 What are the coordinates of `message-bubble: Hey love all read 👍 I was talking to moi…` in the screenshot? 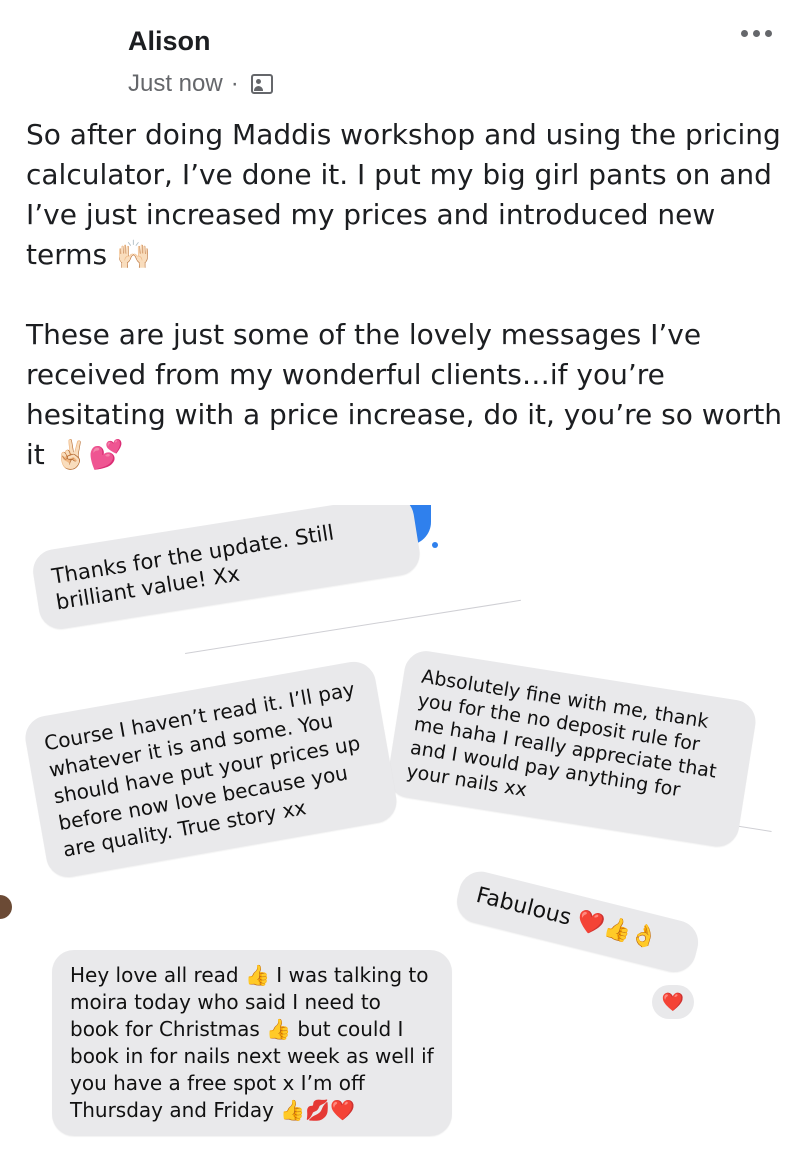 It's located at (252, 1043).